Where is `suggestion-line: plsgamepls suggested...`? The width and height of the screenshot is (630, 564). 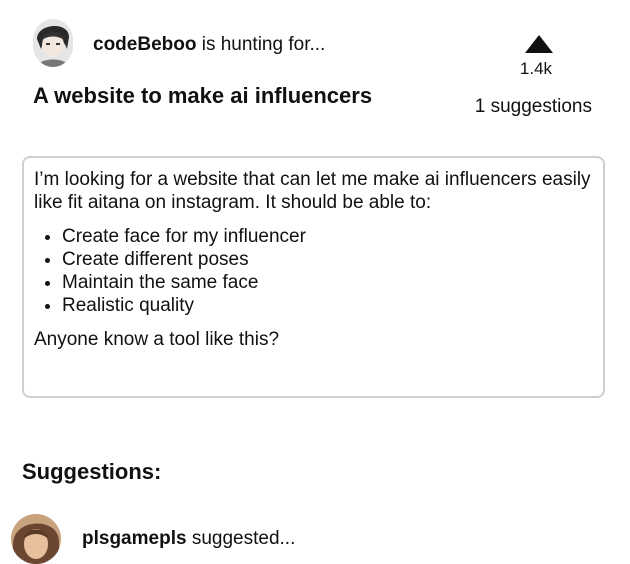
suggestion-line: plsgamepls suggested... is located at coordinates (188, 539).